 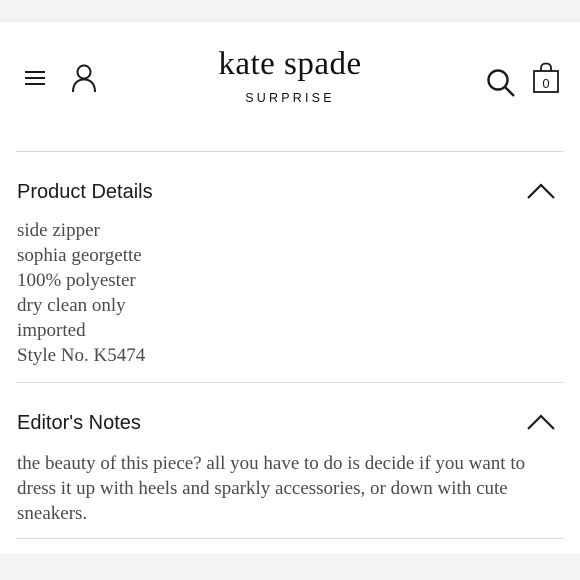 What do you see at coordinates (290, 64) in the screenshot?
I see `brand-logo: kate spade` at bounding box center [290, 64].